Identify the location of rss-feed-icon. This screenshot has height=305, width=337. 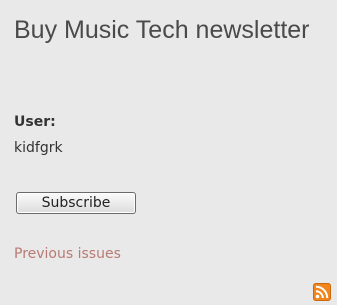
(322, 292).